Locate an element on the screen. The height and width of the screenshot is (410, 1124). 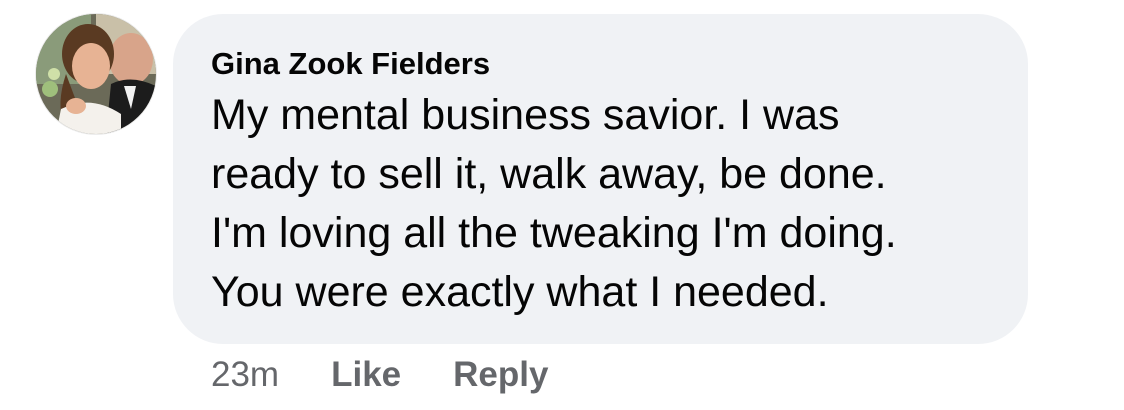
comment-actions: 23m Like Reply is located at coordinates (405, 375).